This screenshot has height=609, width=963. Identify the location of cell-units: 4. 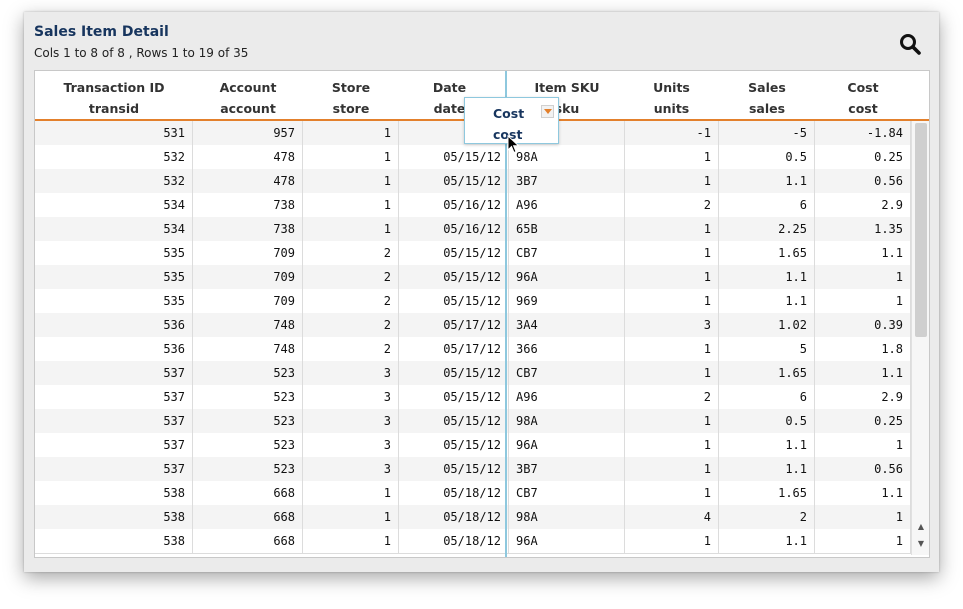
(672, 517).